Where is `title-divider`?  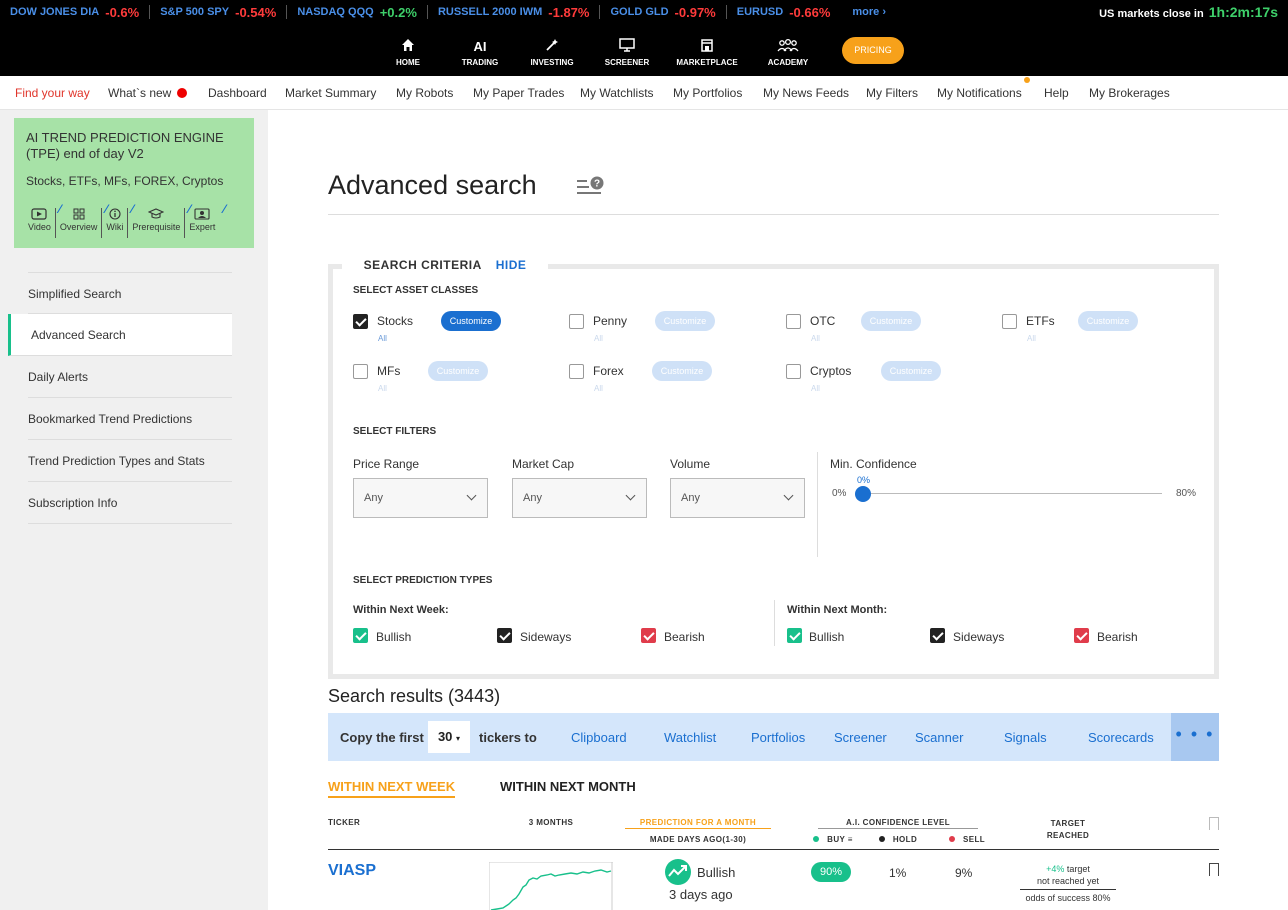
title-divider is located at coordinates (773, 214).